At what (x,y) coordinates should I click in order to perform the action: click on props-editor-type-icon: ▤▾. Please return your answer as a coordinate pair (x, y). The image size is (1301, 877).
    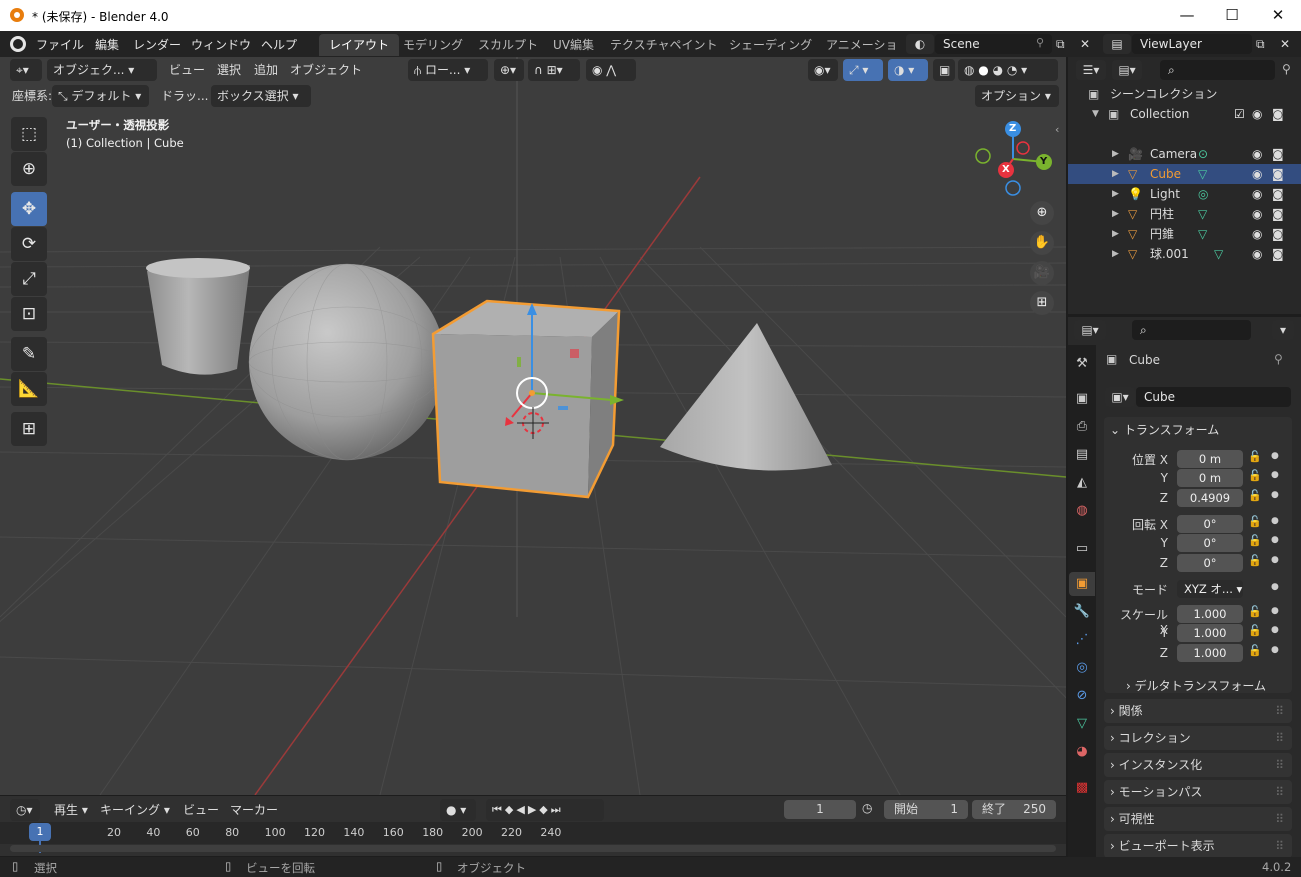
    Looking at the image, I should click on (1090, 330).